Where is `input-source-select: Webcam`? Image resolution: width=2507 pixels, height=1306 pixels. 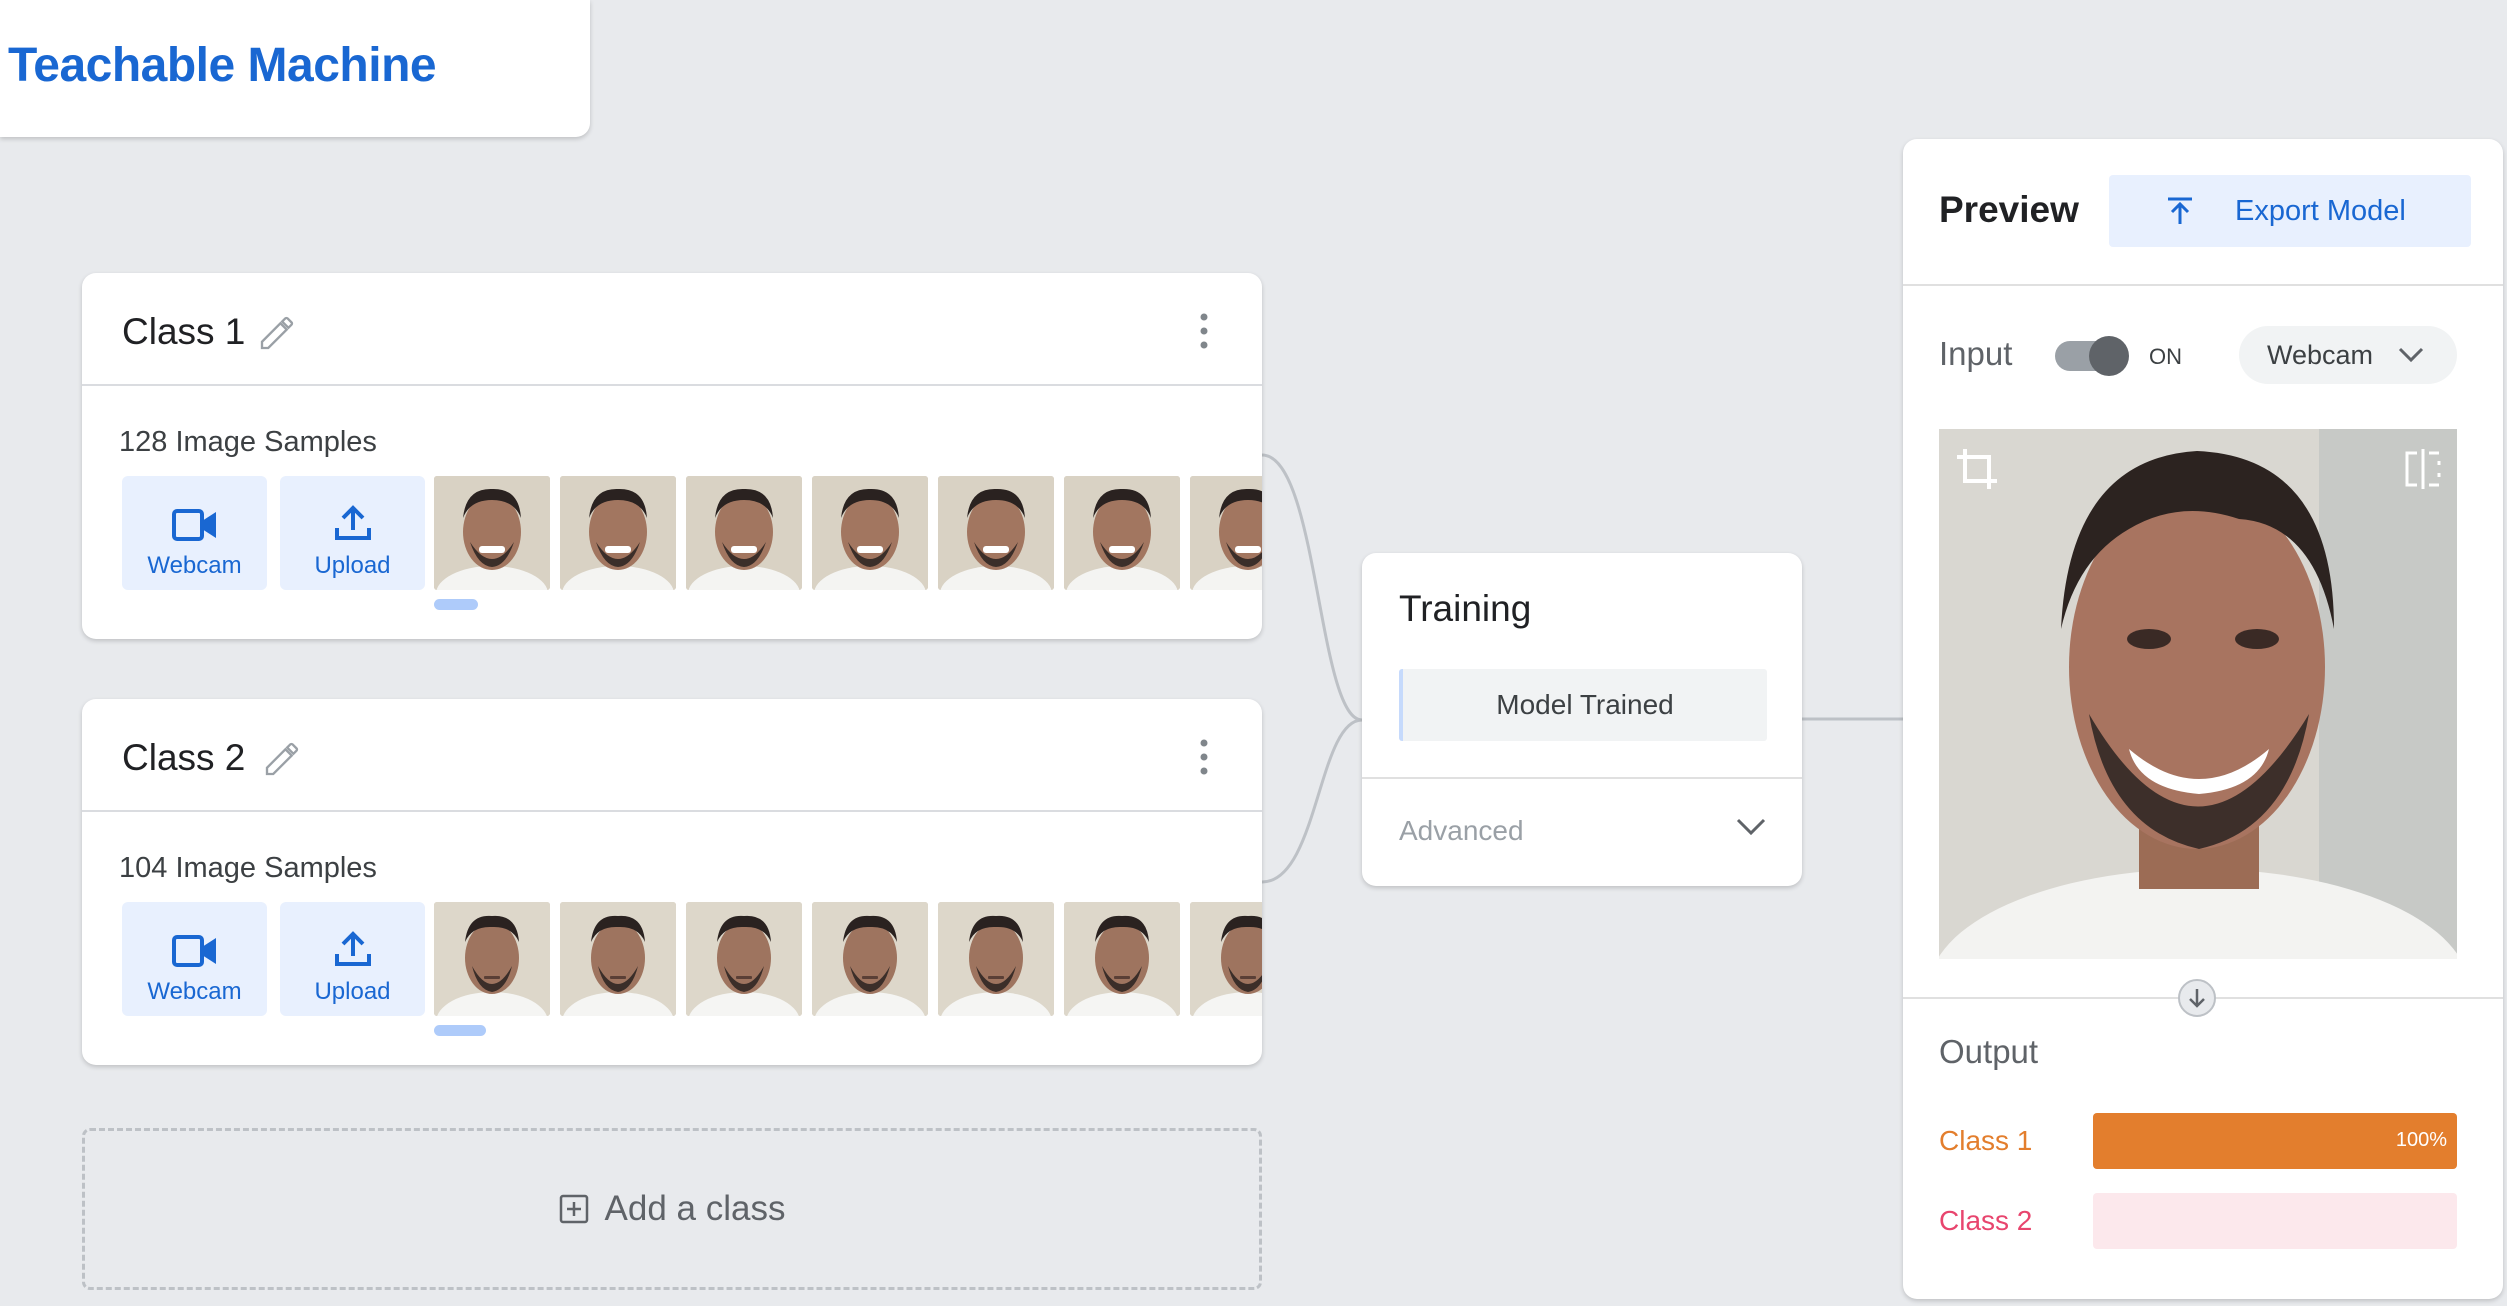
input-source-select: Webcam is located at coordinates (2348, 355).